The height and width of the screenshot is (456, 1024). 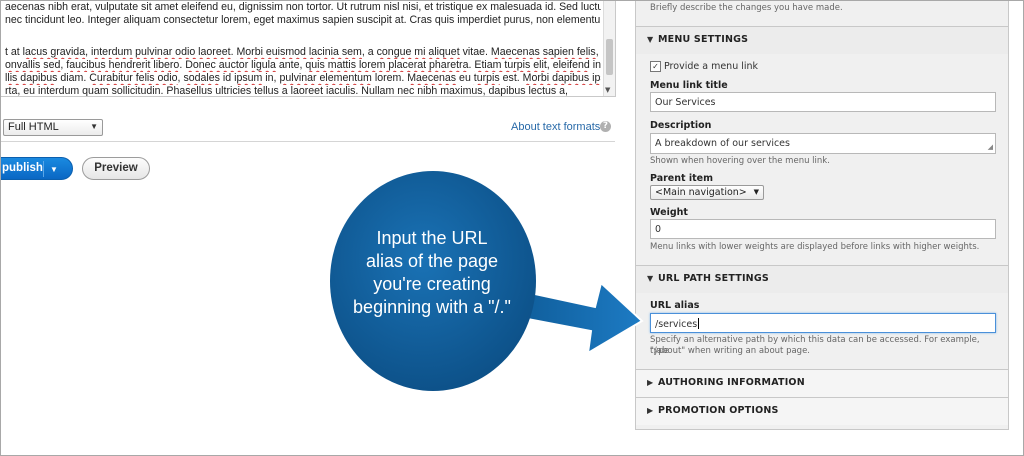 What do you see at coordinates (432, 284) in the screenshot?
I see `callout-line-3: you're creating` at bounding box center [432, 284].